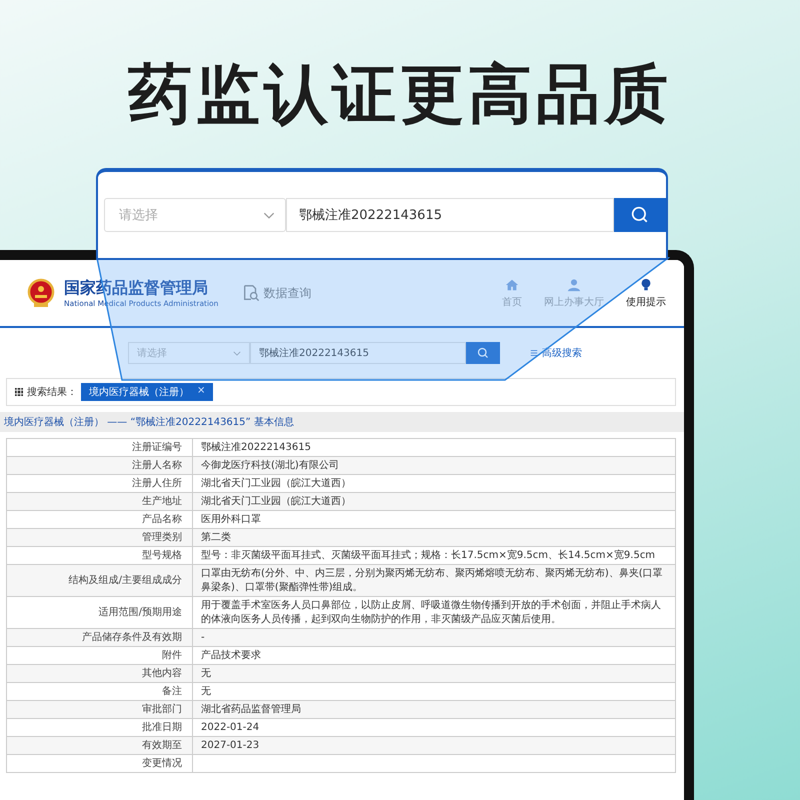 This screenshot has height=800, width=800. What do you see at coordinates (100, 709) in the screenshot?
I see `field-label: 审批部门` at bounding box center [100, 709].